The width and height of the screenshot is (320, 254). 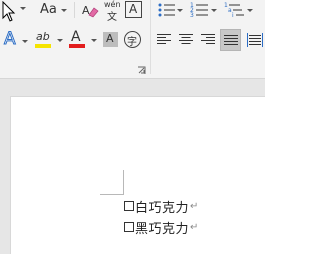 I want to click on align-center-icon, so click(x=186, y=39).